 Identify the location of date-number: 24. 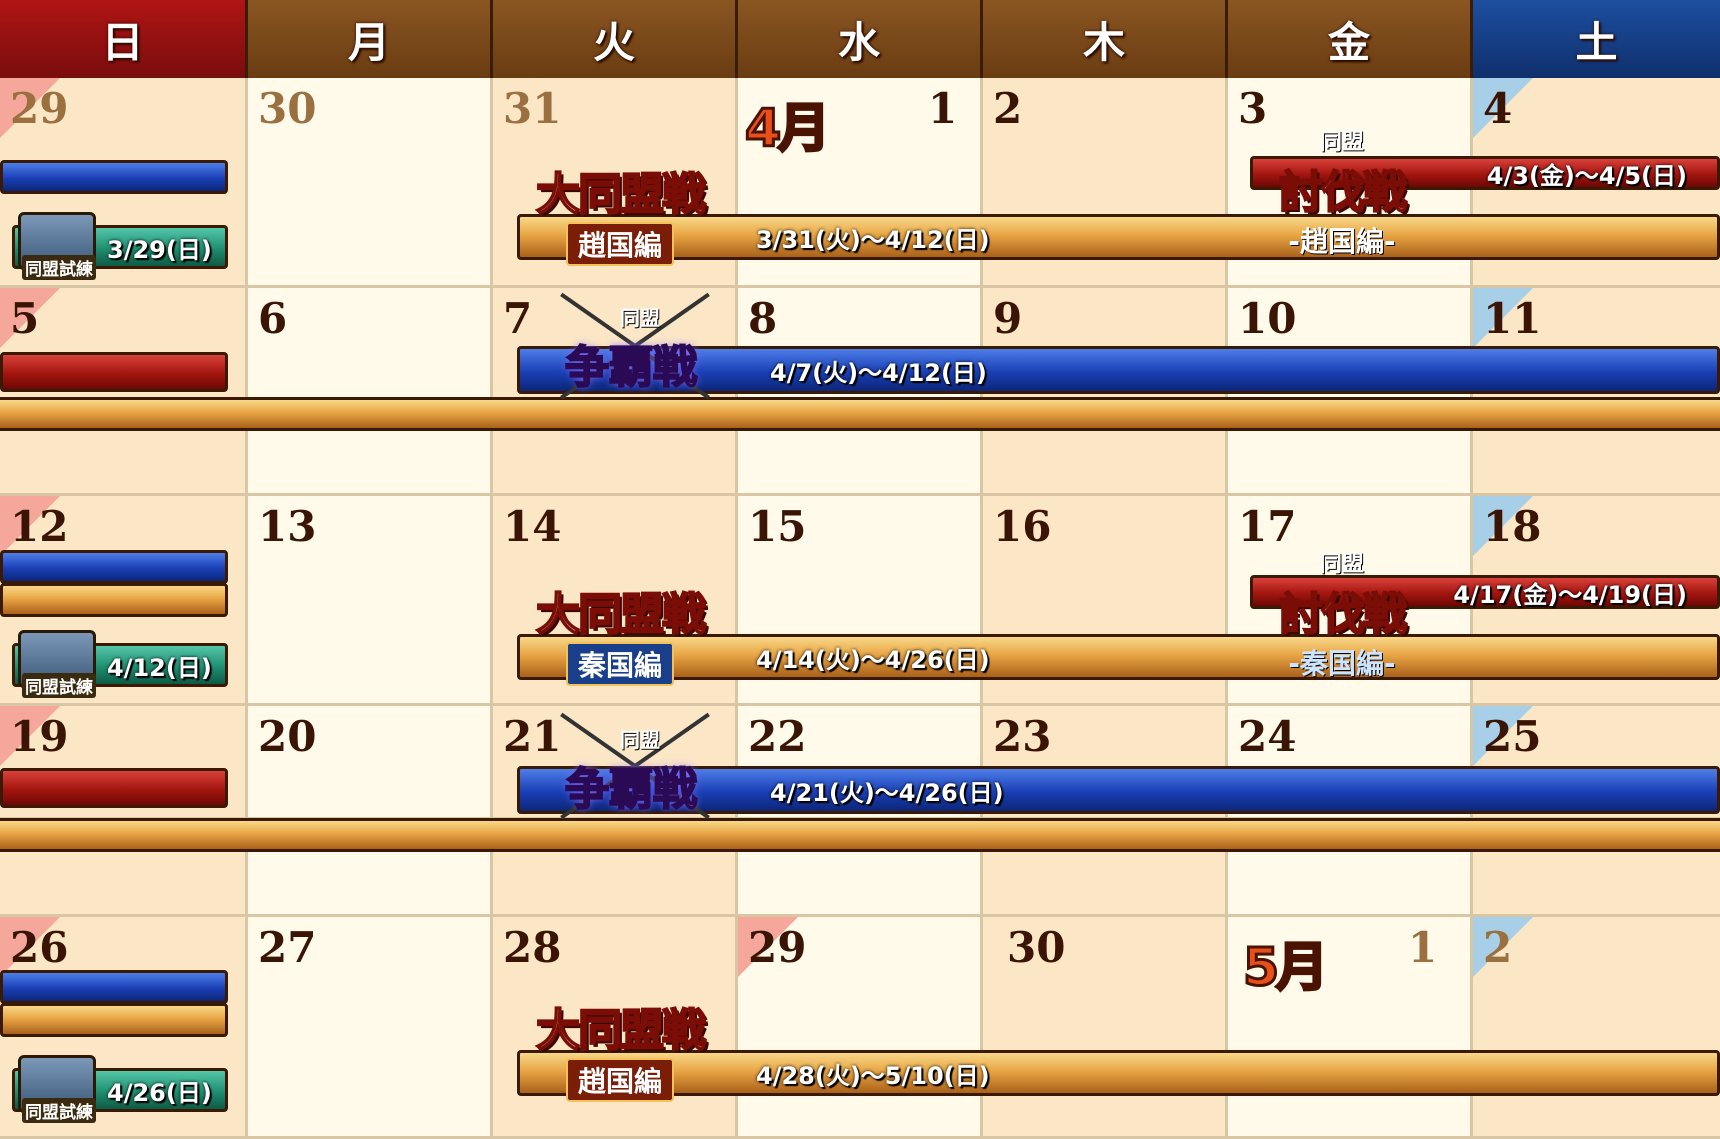
(1267, 736).